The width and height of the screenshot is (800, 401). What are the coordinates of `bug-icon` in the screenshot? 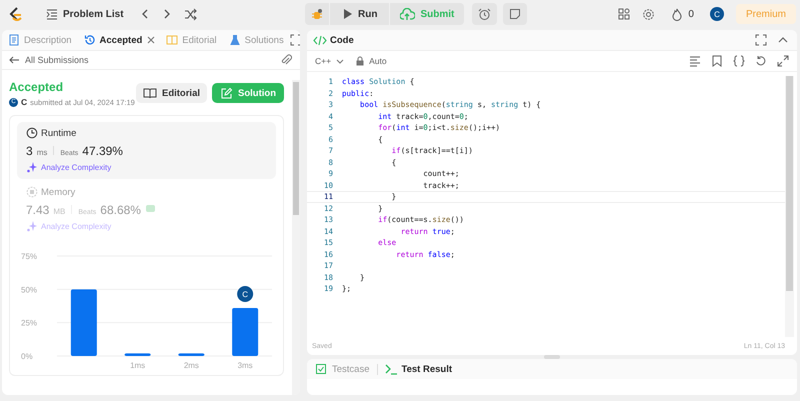 It's located at (317, 14).